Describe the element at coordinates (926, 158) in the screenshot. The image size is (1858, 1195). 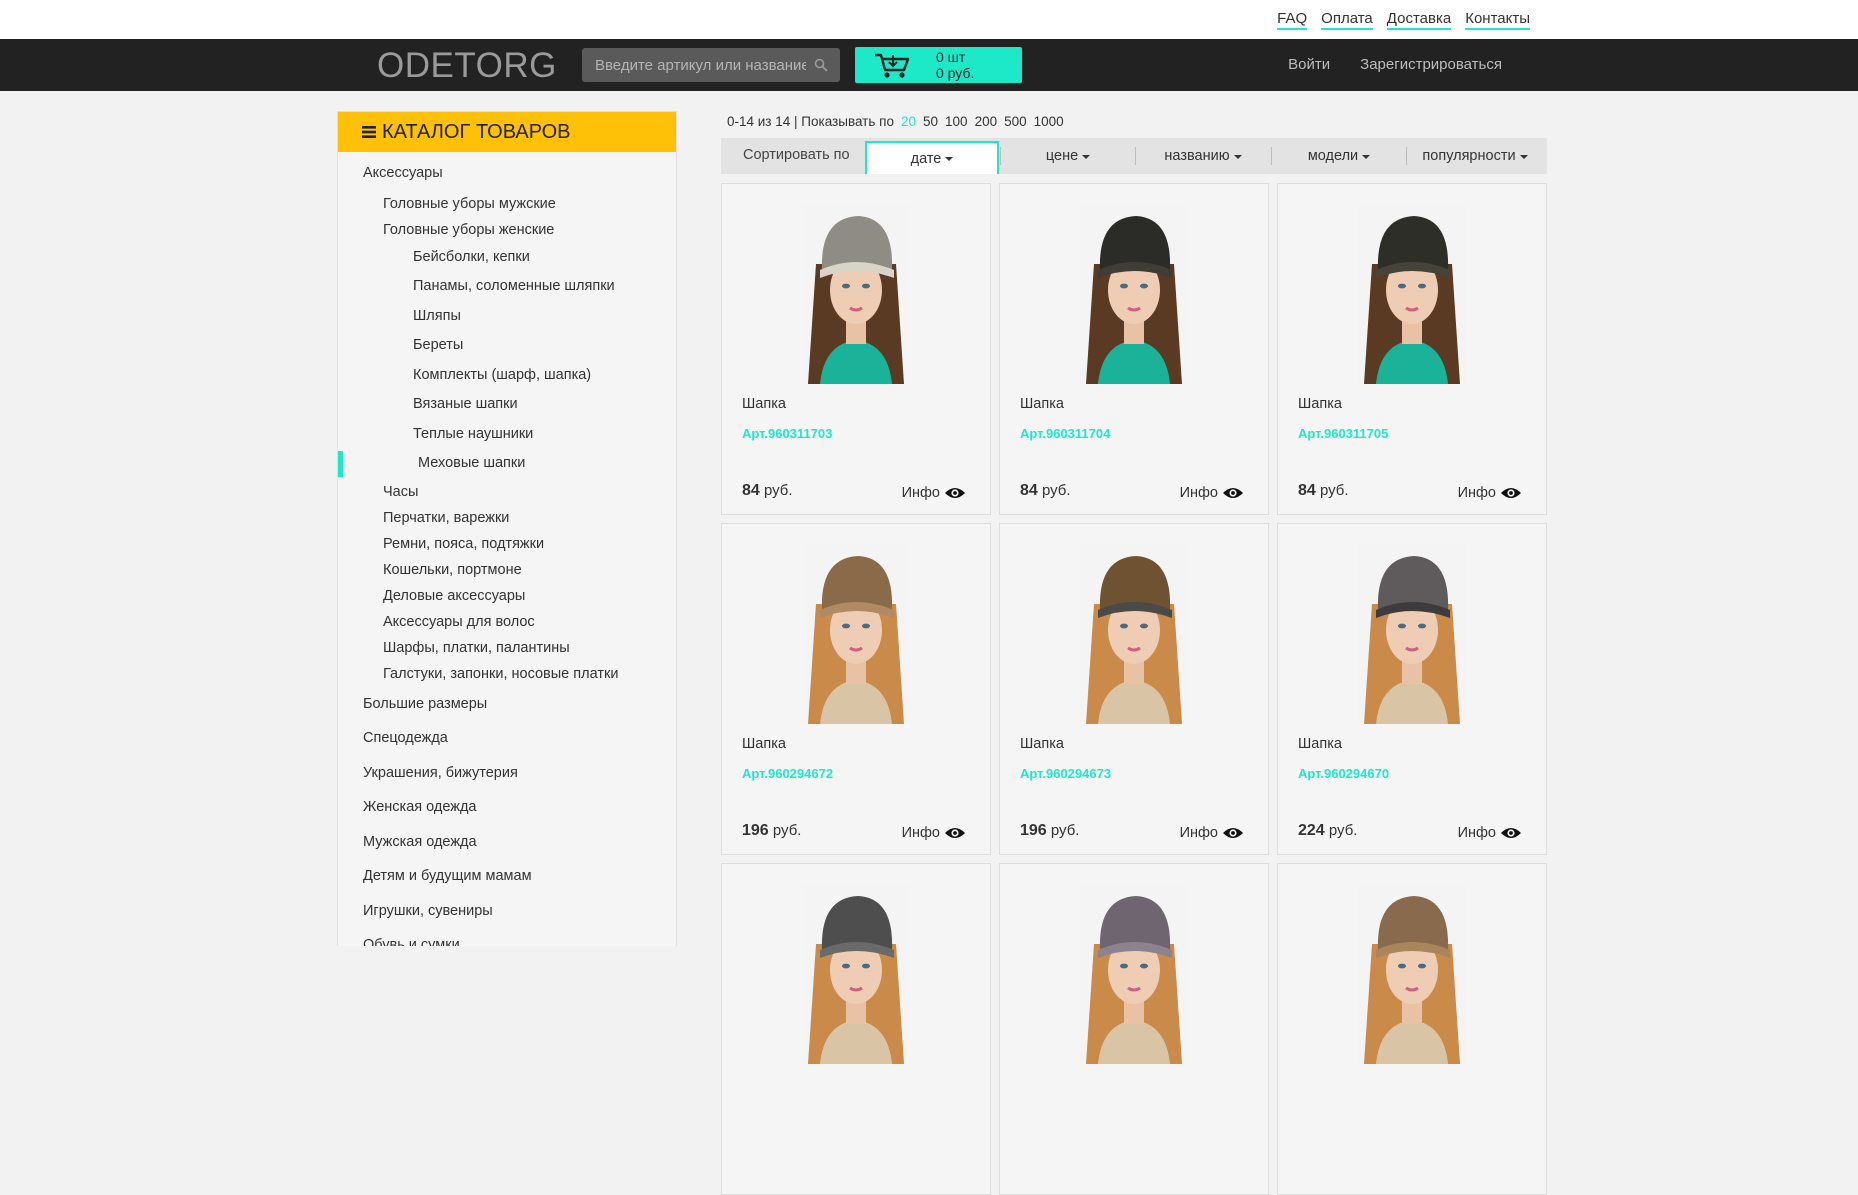
I see `sort-option-label: дате` at that location.